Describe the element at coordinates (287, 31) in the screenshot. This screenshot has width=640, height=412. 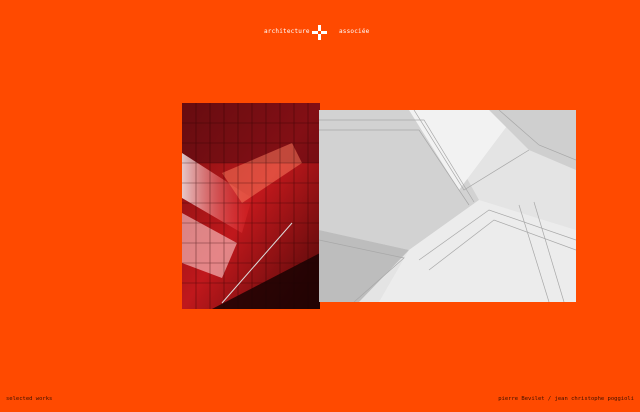
I see `architecture-link: architecture` at that location.